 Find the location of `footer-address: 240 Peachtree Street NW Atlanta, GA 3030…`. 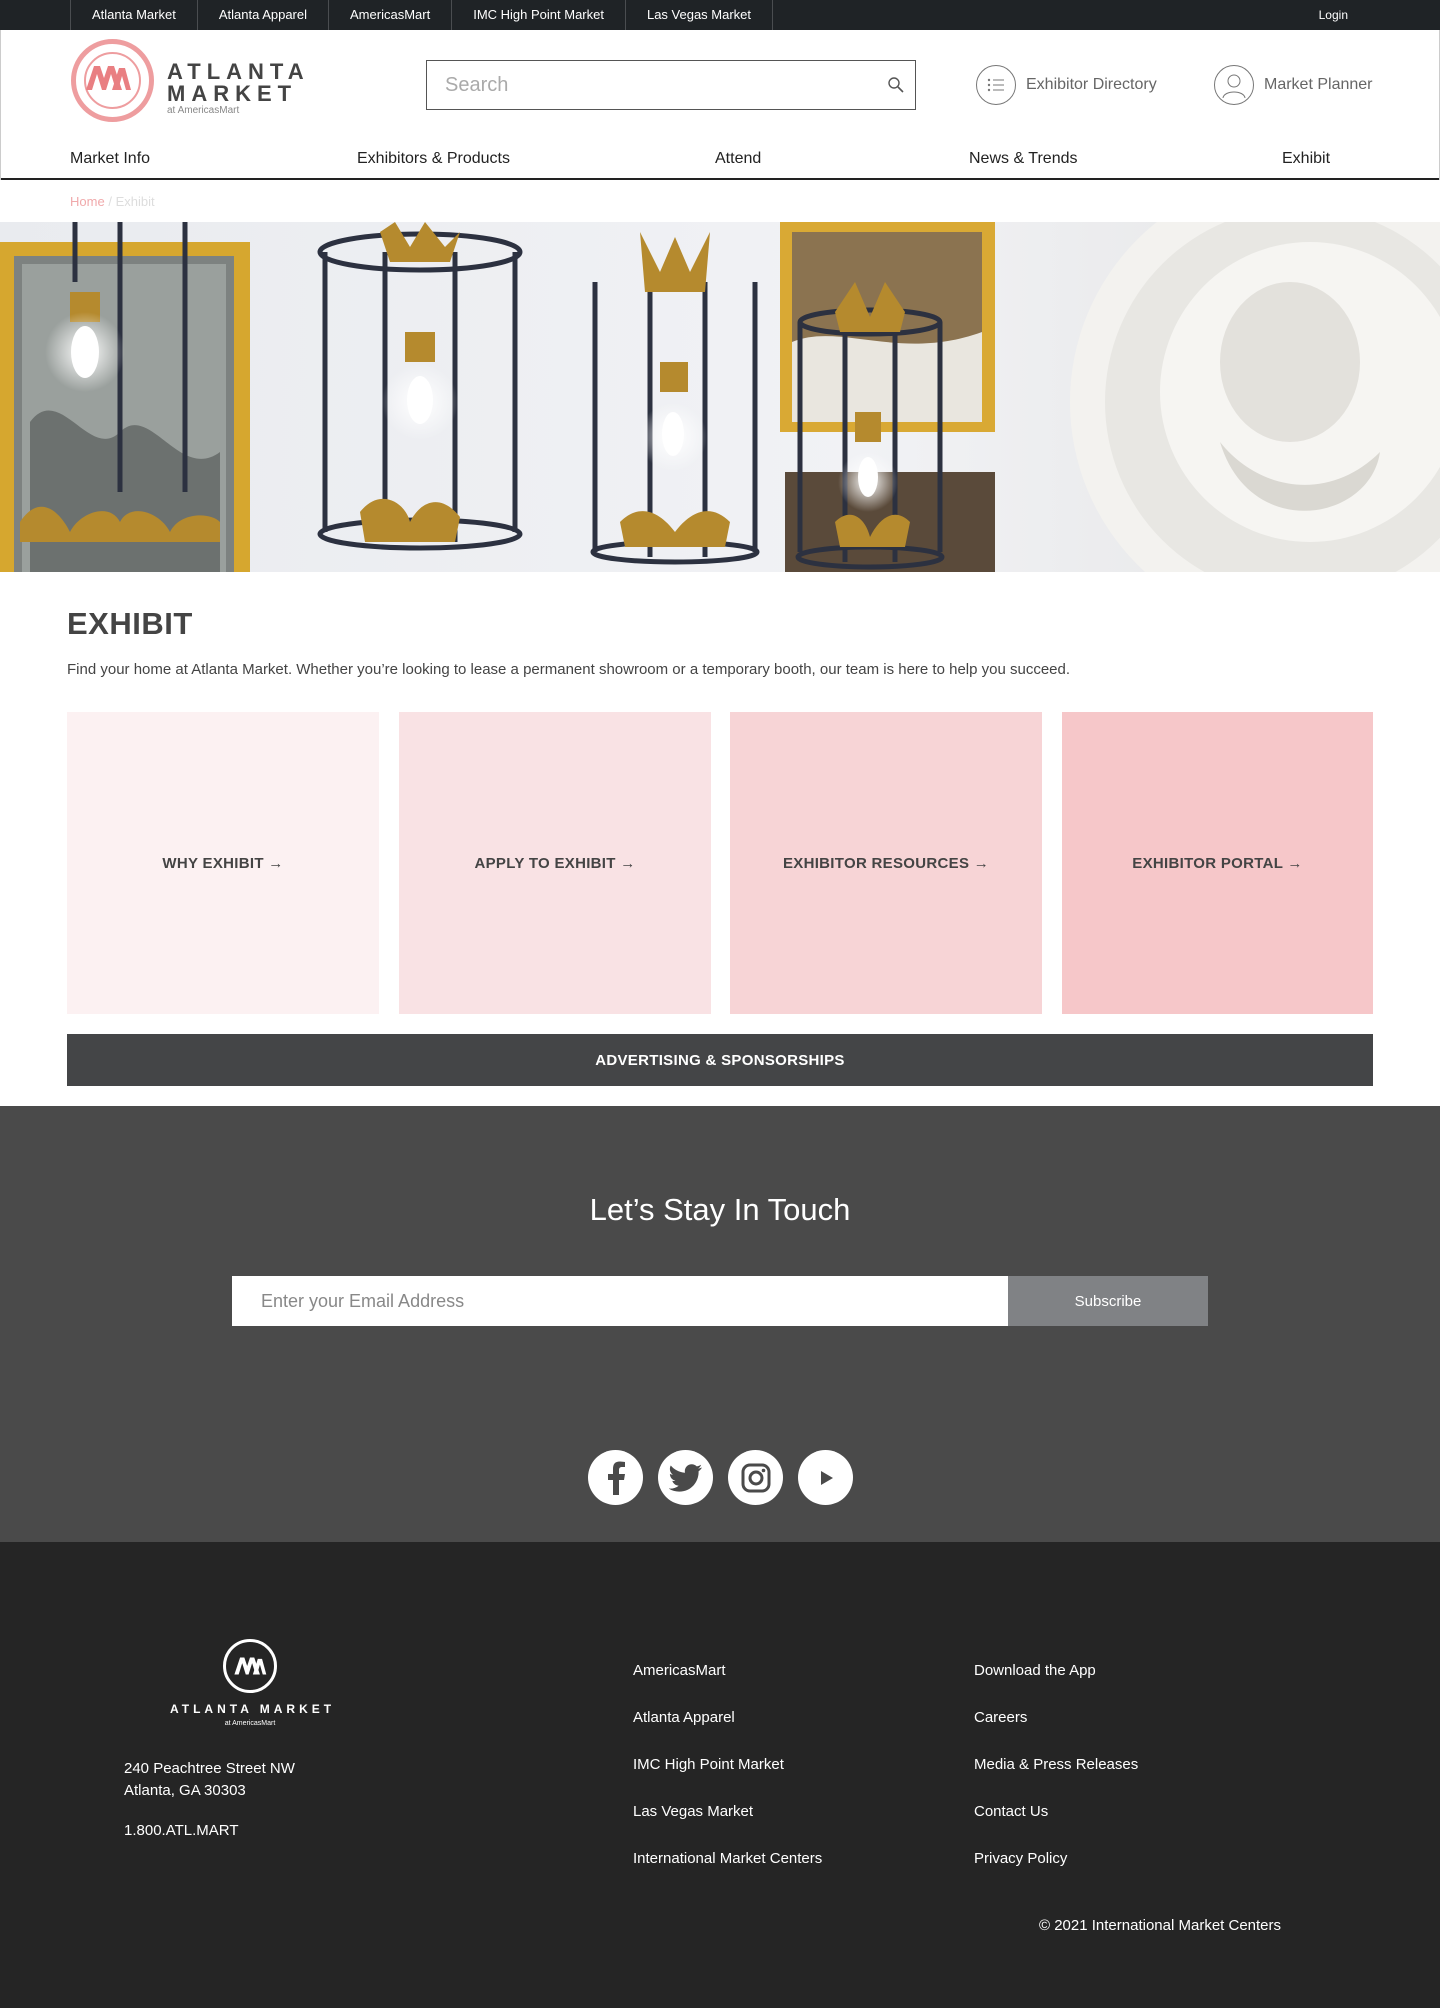

footer-address: 240 Peachtree Street NW Atlanta, GA 3030… is located at coordinates (209, 1780).